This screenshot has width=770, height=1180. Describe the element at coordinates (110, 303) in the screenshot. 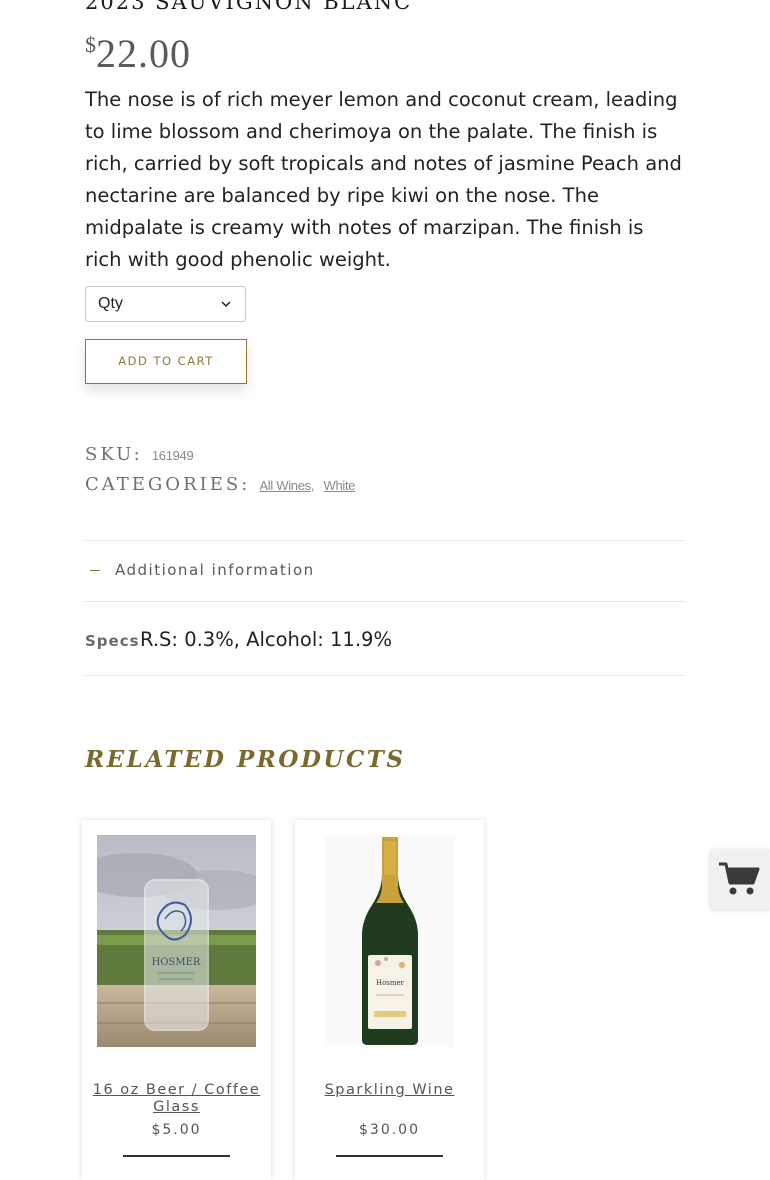

I see `quantity-select-label: Qty` at that location.